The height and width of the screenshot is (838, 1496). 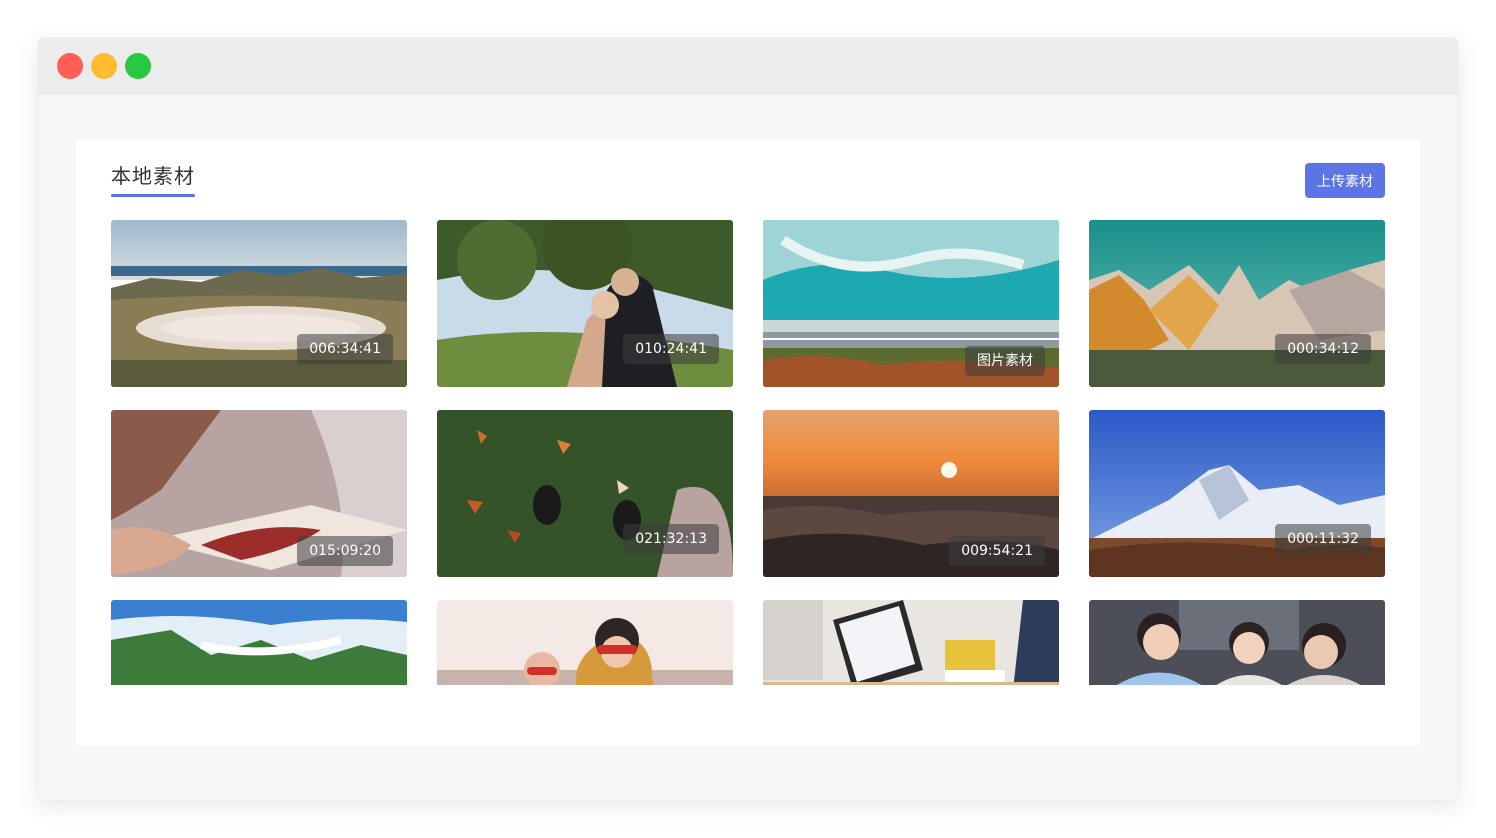 What do you see at coordinates (259, 303) in the screenshot?
I see `material-card: 006:34:41` at bounding box center [259, 303].